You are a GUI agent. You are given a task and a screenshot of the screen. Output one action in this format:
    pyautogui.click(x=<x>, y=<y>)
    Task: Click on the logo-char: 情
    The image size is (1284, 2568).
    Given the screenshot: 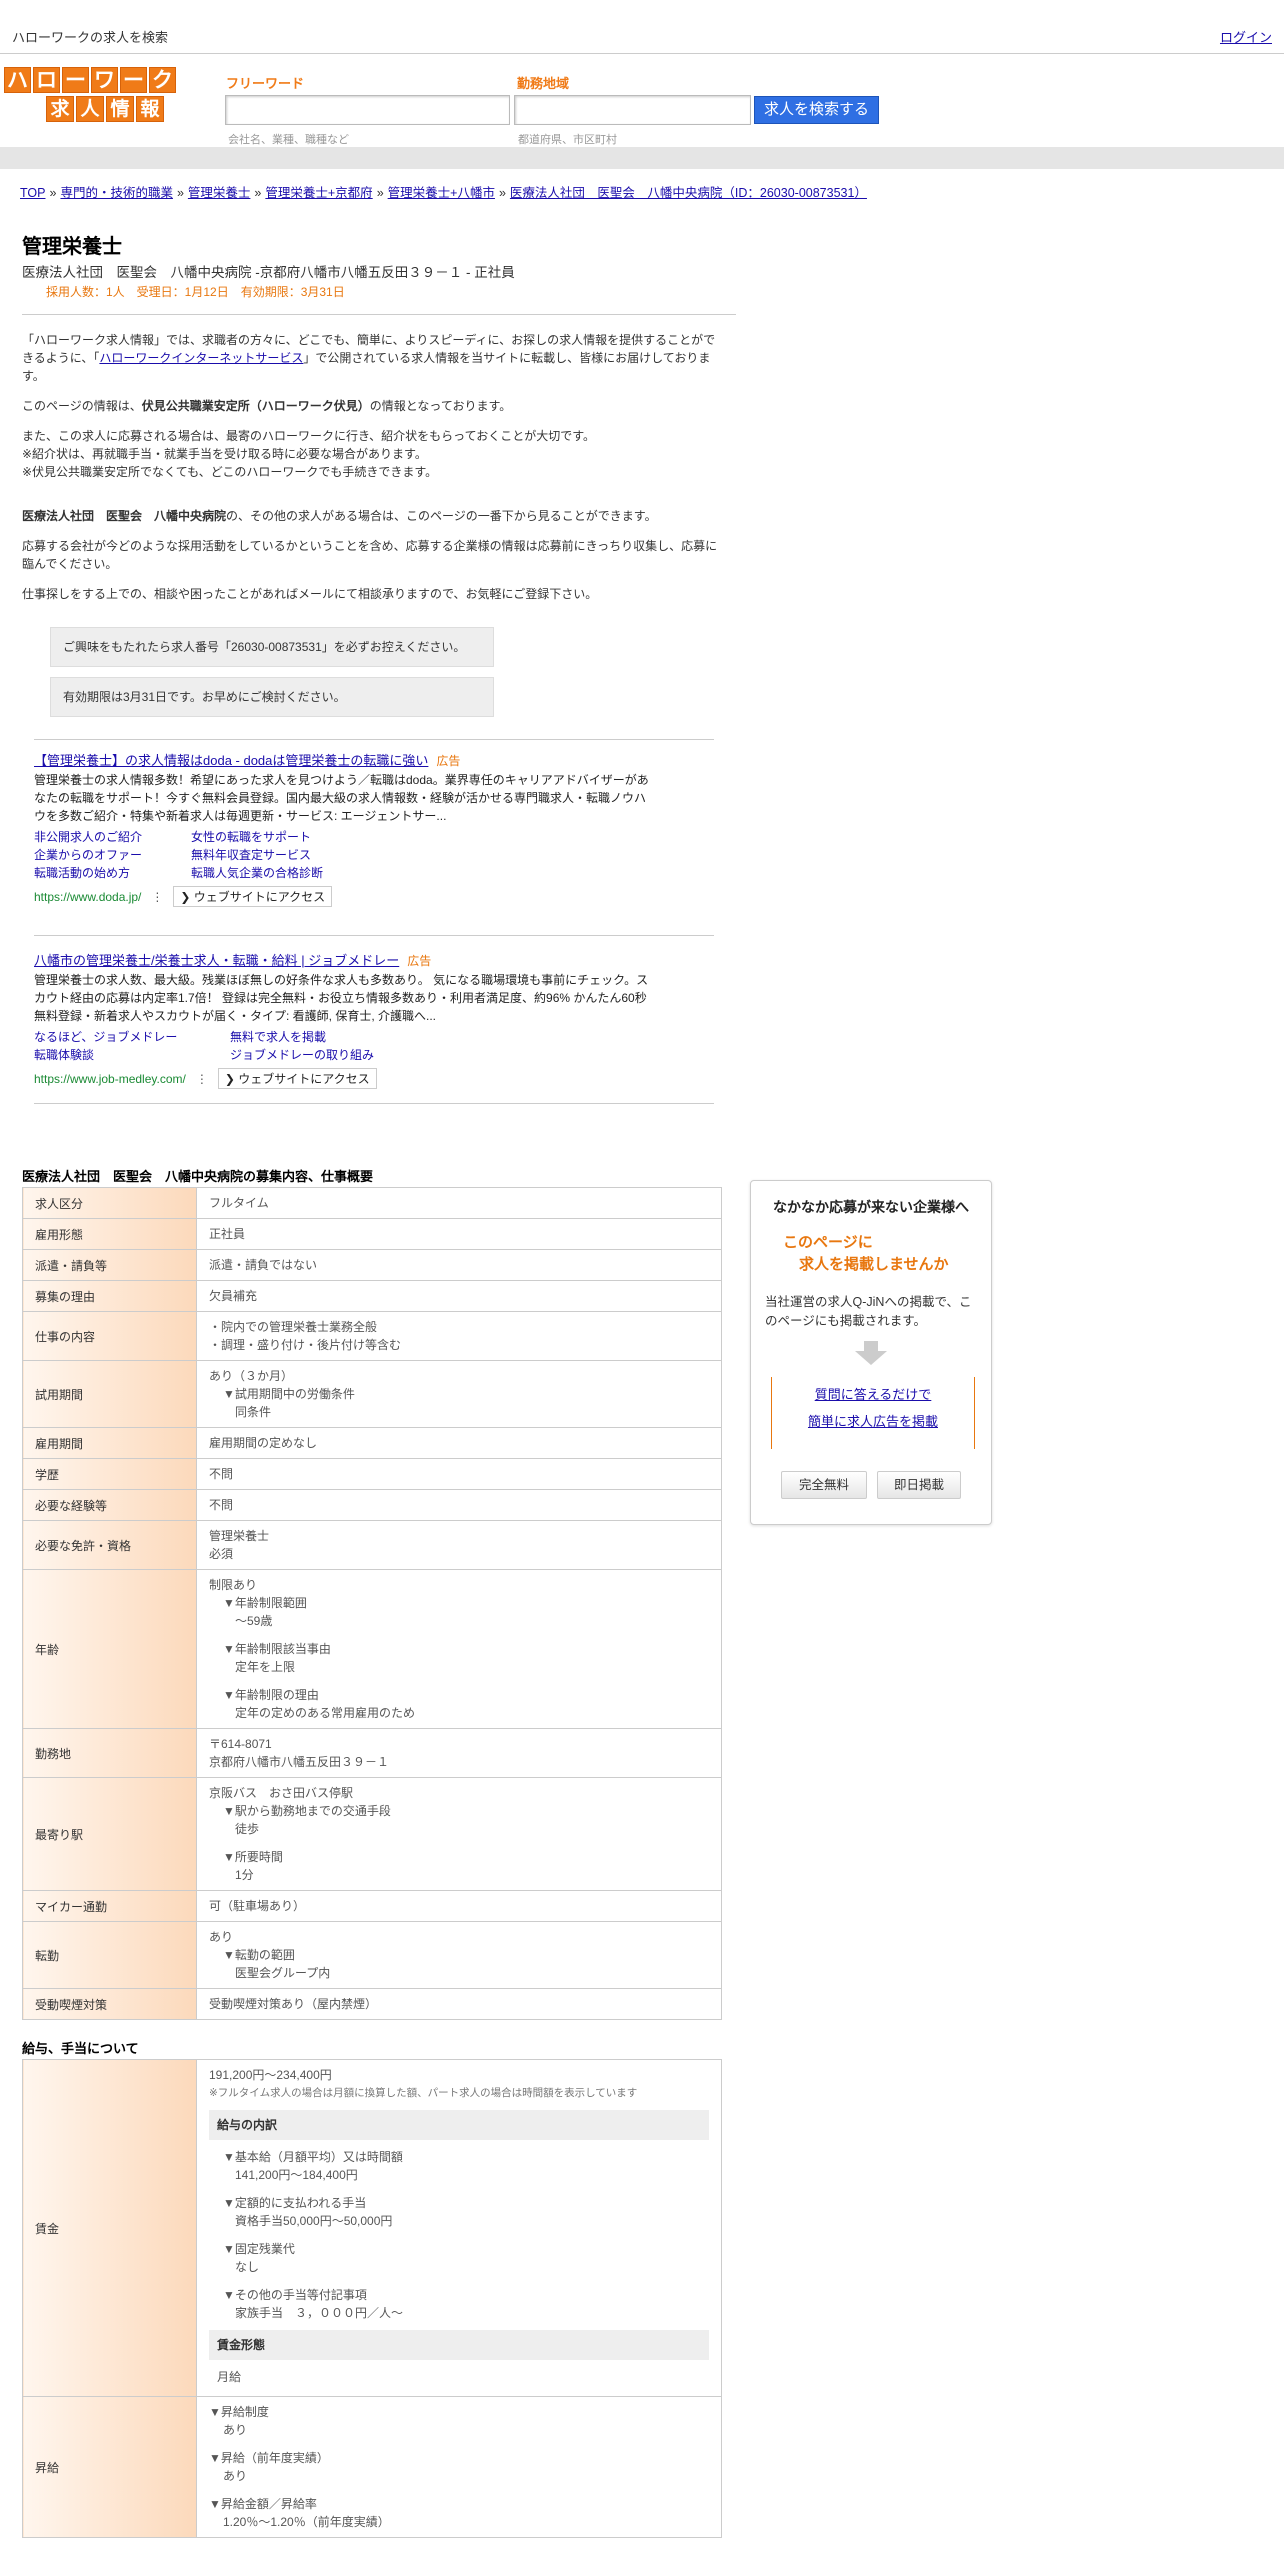 What is the action you would take?
    pyautogui.click(x=120, y=109)
    